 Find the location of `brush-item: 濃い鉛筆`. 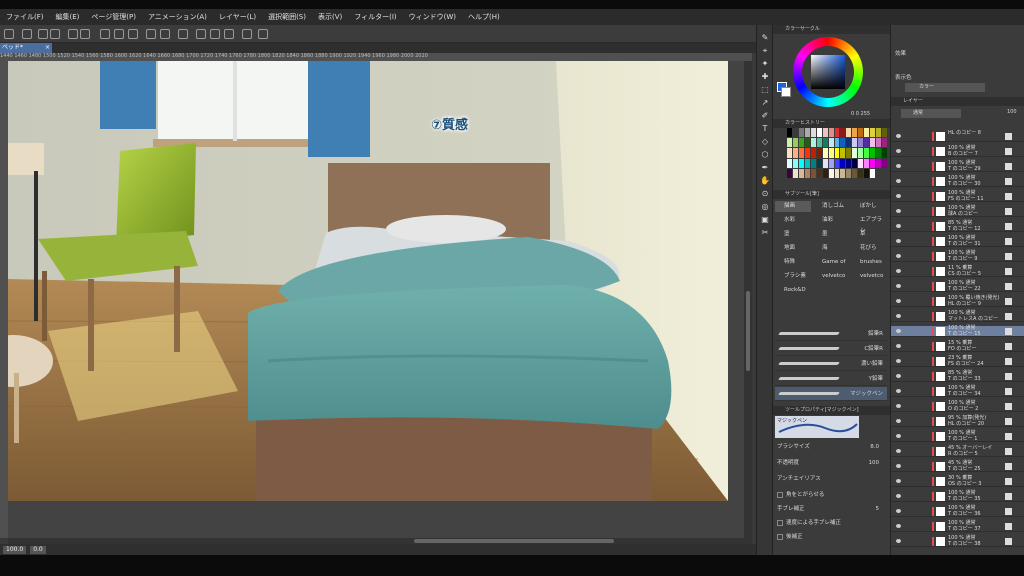

brush-item: 濃い鉛筆 is located at coordinates (831, 364).